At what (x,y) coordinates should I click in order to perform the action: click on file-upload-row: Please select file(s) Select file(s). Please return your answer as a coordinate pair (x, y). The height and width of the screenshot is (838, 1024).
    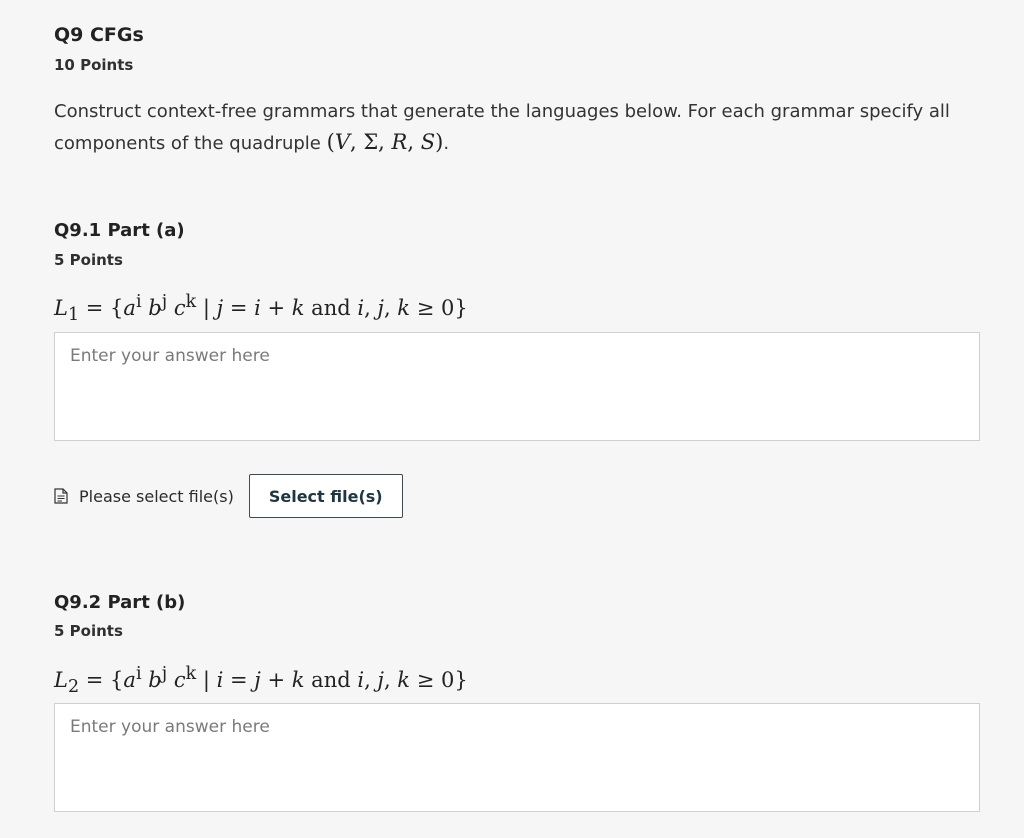
    Looking at the image, I should click on (228, 496).